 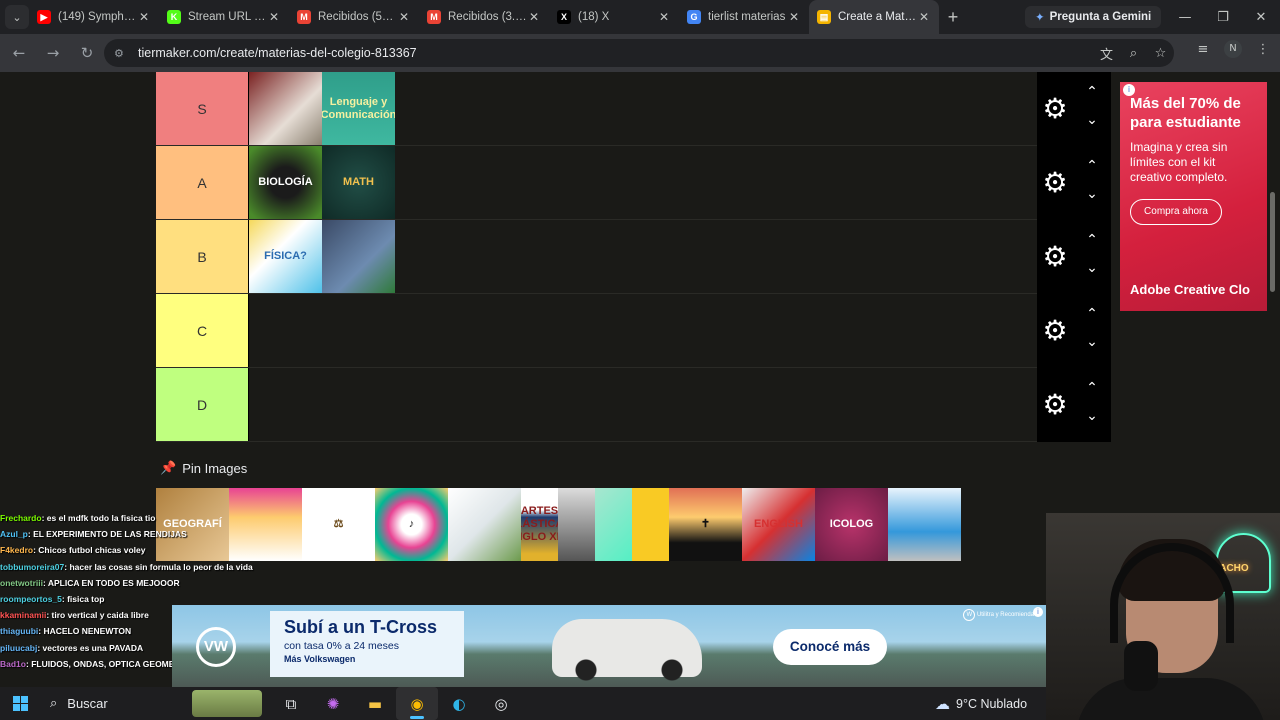 I want to click on copilot-icon: ✺, so click(x=333, y=703).